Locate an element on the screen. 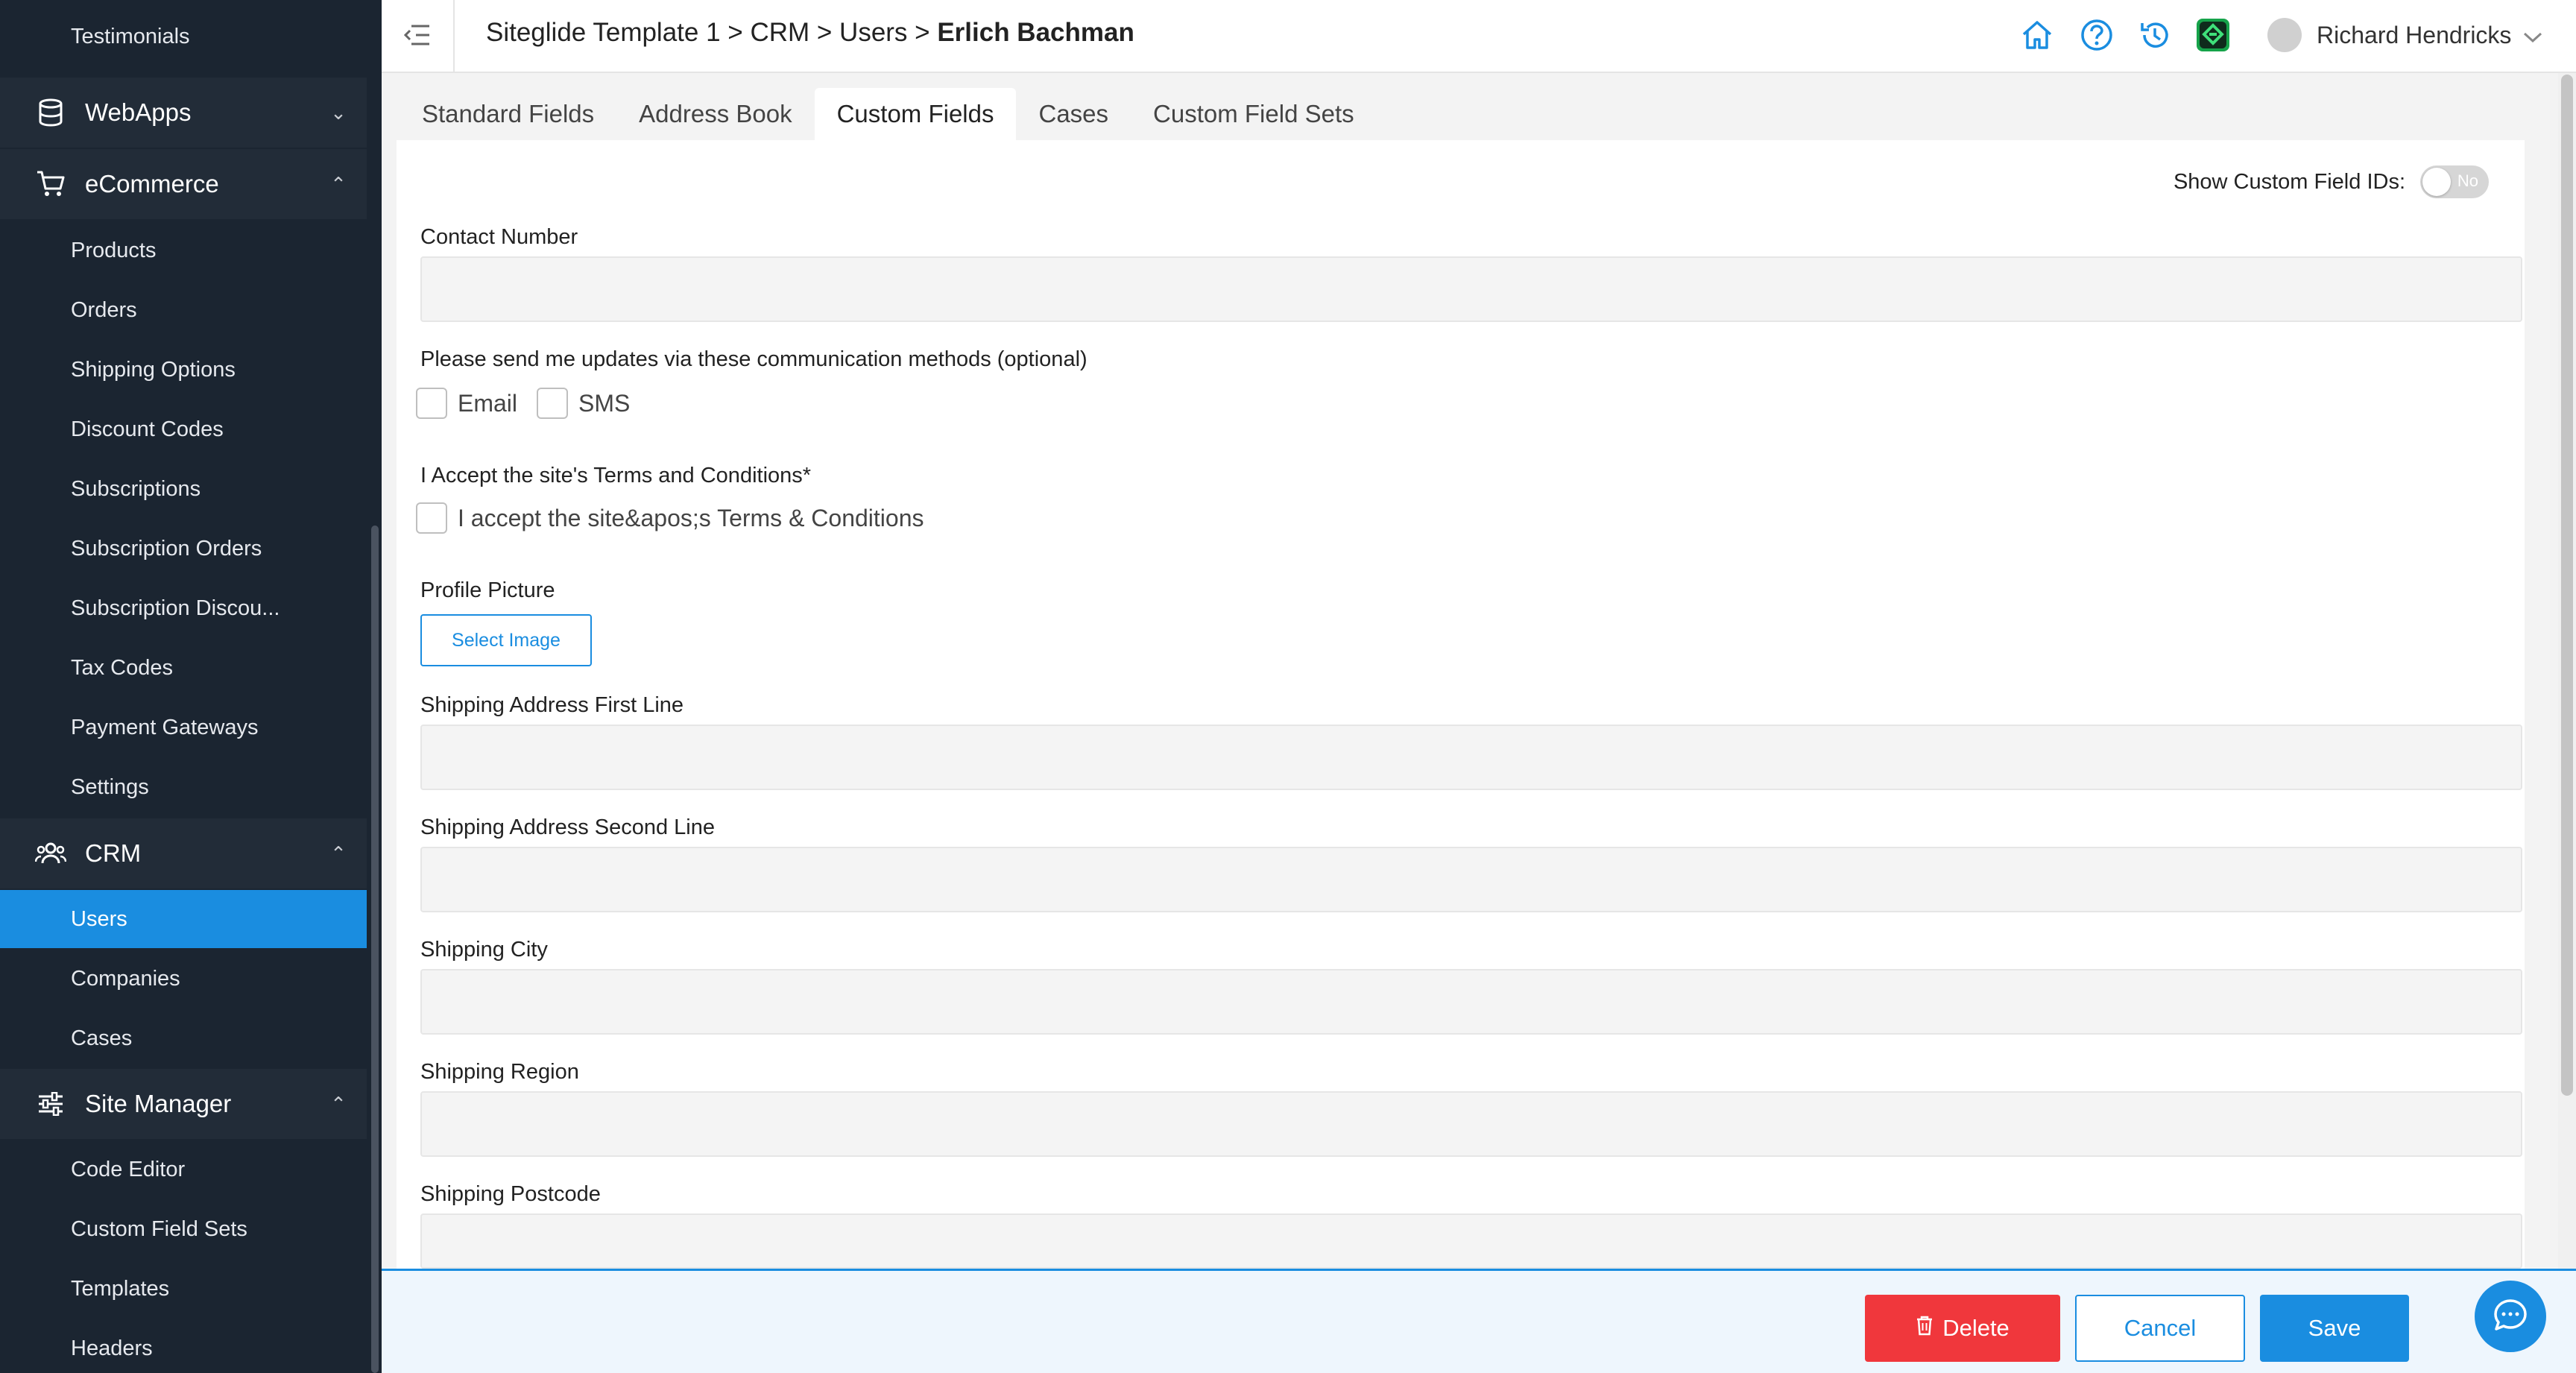 This screenshot has height=1373, width=2576. user-menu: Richard Hendricks is located at coordinates (2404, 35).